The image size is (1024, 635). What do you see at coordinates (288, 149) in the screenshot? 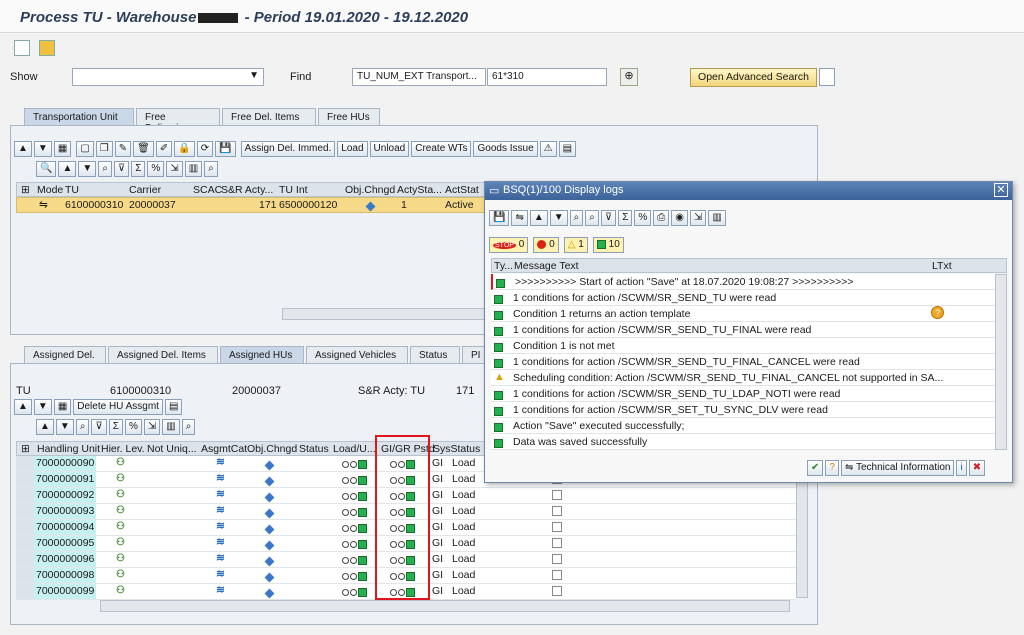
I see `assign-del-immed-button: Assign Del. Immed.` at bounding box center [288, 149].